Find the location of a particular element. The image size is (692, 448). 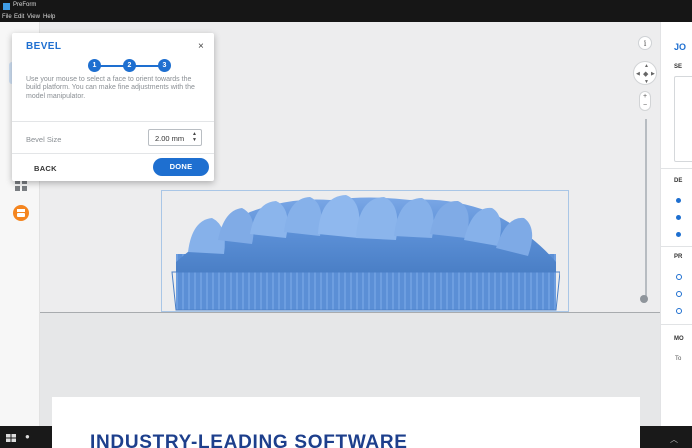

layer-slider-track is located at coordinates (646, 209).